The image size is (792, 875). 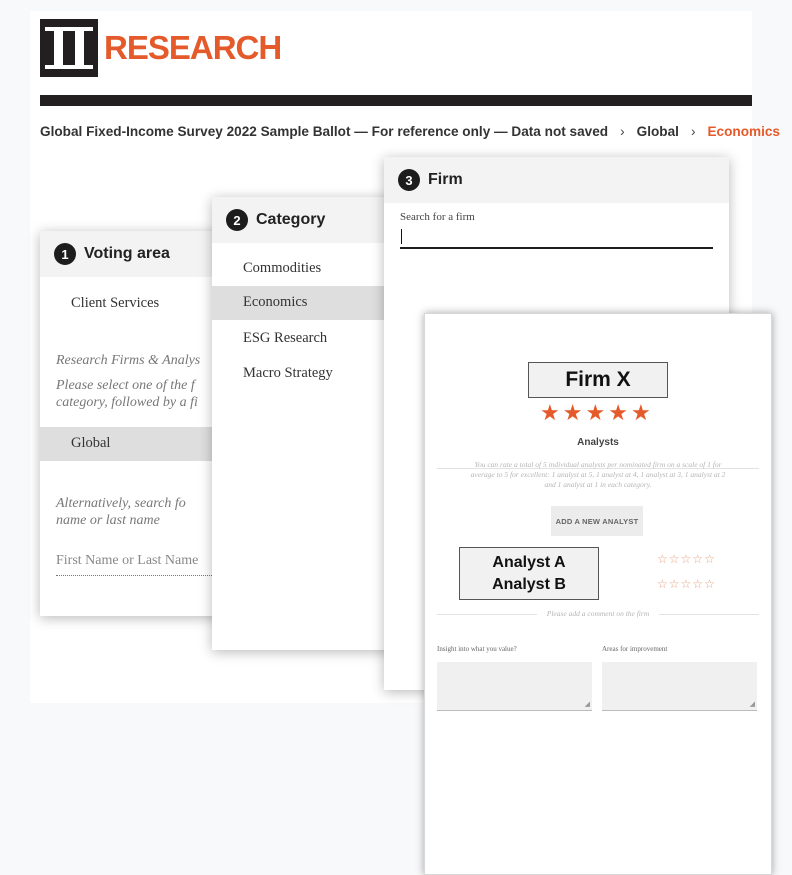 I want to click on analysts-title: Analysts, so click(x=598, y=442).